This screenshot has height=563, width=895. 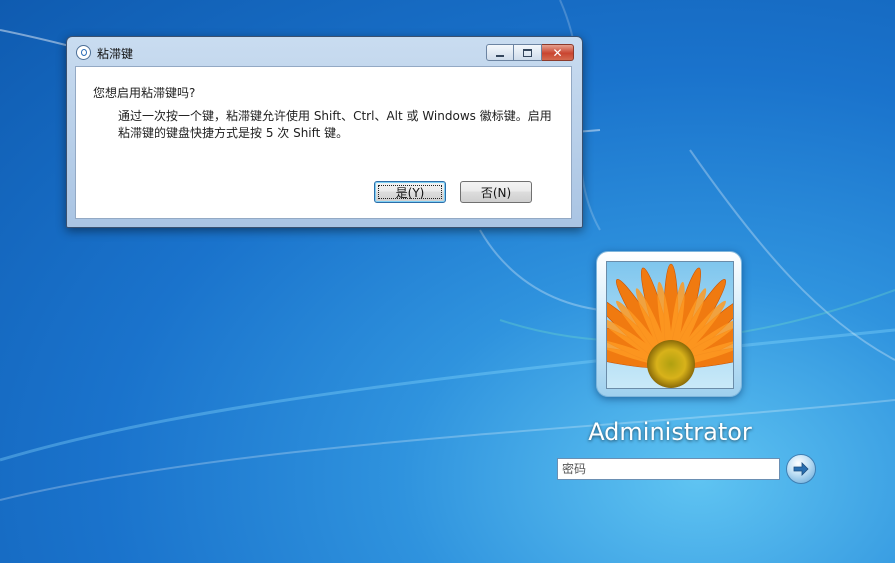 I want to click on close-icon: ✕, so click(x=557, y=52).